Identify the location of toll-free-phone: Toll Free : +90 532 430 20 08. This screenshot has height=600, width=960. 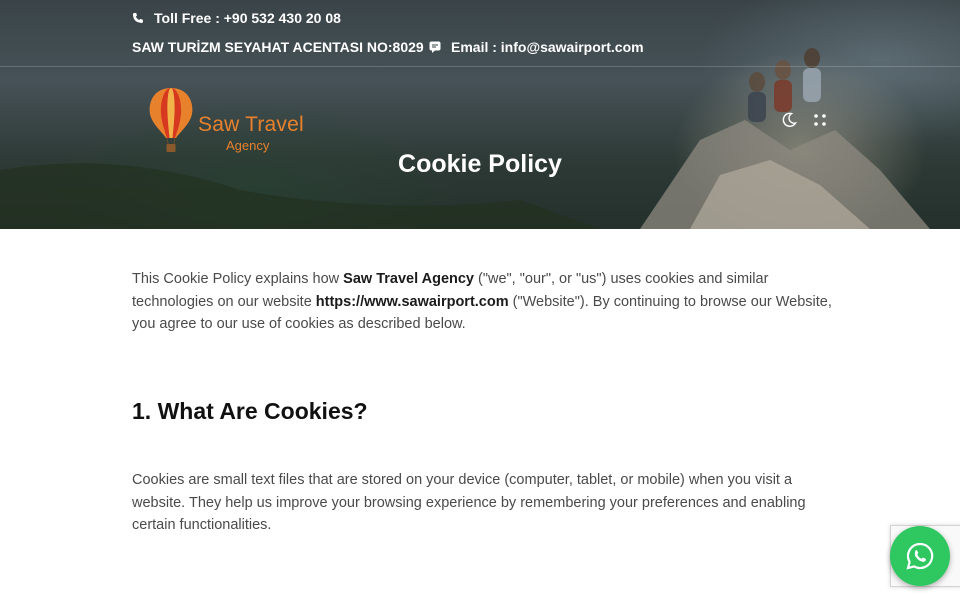
(236, 18).